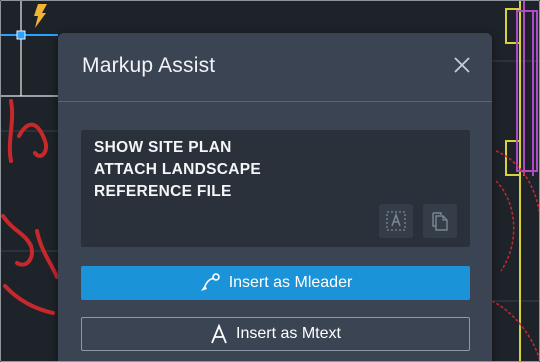  What do you see at coordinates (462, 65) in the screenshot?
I see `close-icon` at bounding box center [462, 65].